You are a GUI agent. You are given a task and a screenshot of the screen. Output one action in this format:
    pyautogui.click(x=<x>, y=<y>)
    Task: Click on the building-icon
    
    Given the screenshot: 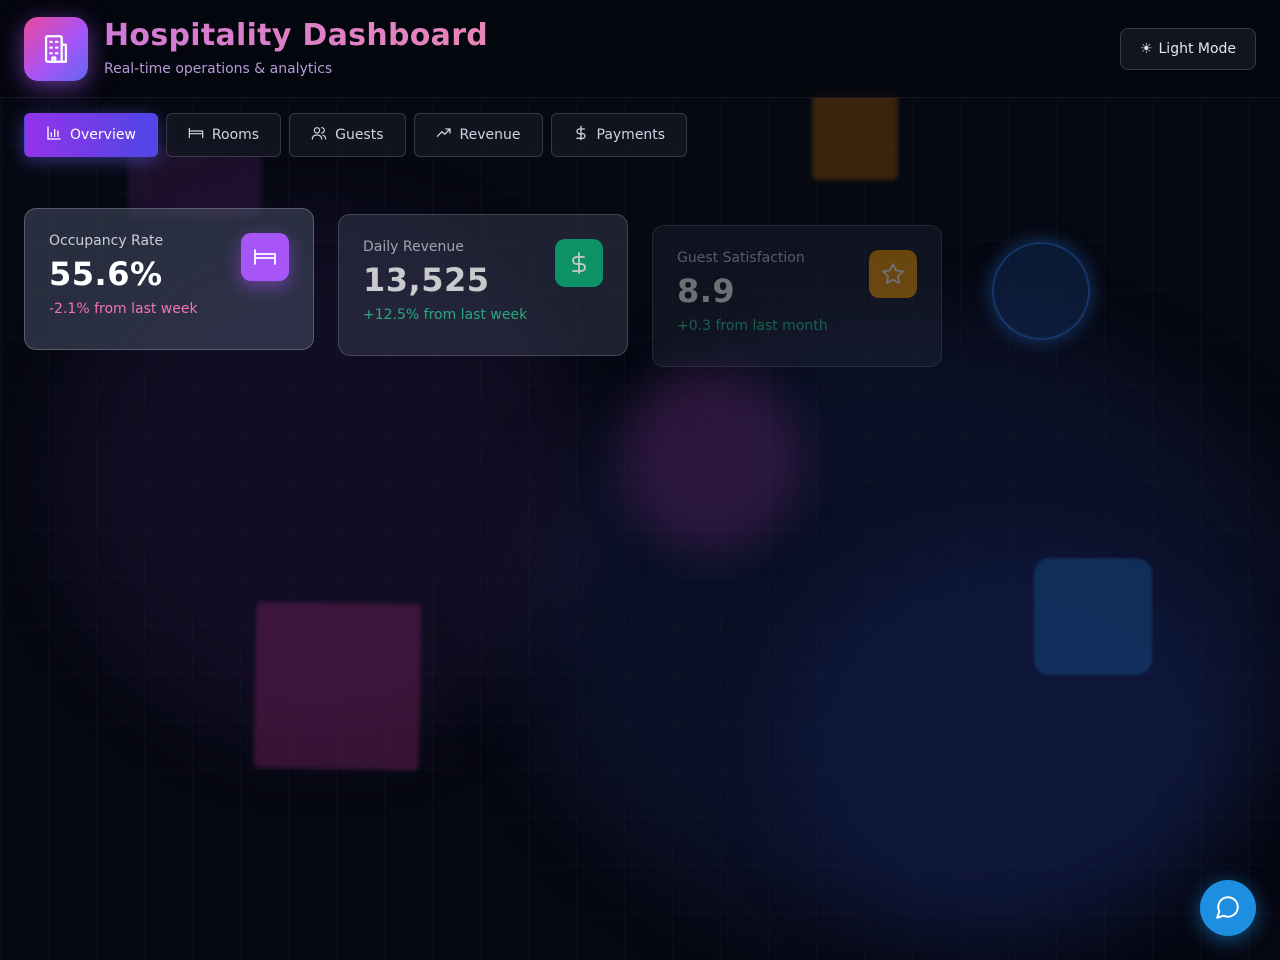 What is the action you would take?
    pyautogui.click(x=56, y=49)
    